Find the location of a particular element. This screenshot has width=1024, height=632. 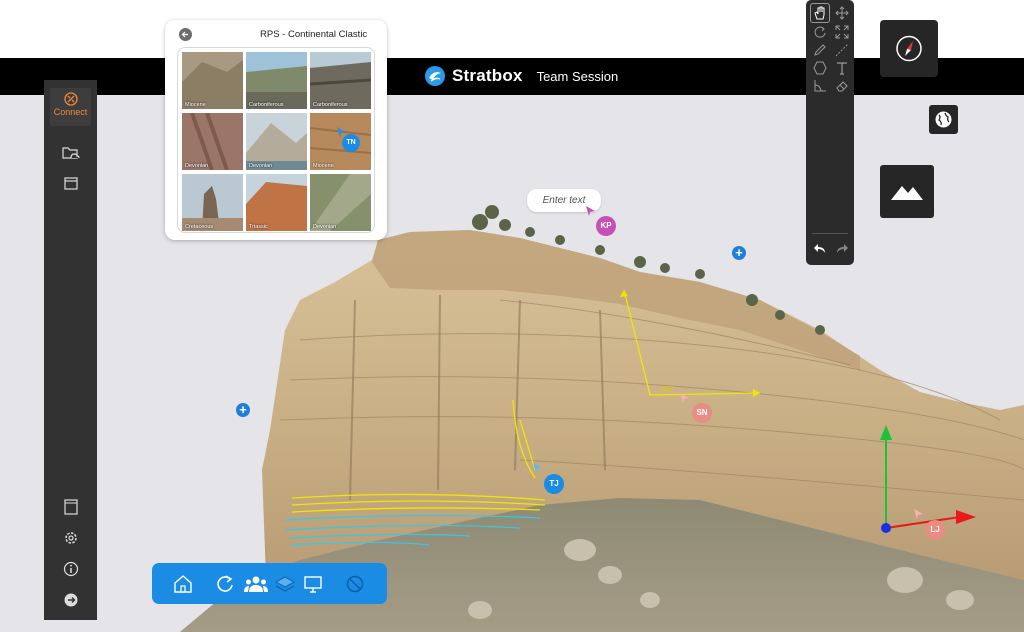

pencil-icon is located at coordinates (820, 50).